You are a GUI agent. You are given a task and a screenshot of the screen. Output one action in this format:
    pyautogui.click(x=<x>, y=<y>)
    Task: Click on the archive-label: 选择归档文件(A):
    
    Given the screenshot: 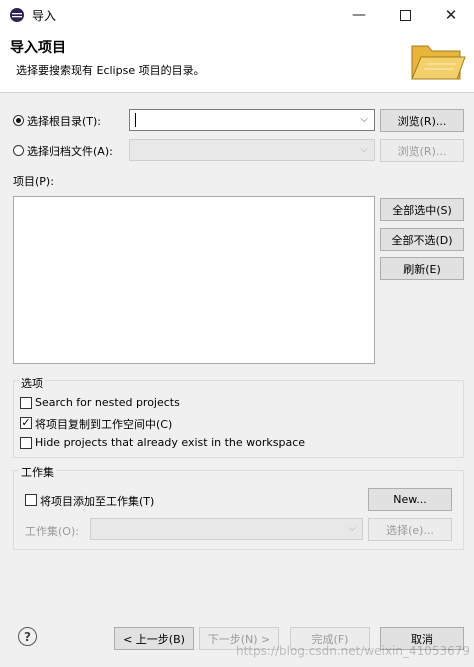 What is the action you would take?
    pyautogui.click(x=70, y=151)
    